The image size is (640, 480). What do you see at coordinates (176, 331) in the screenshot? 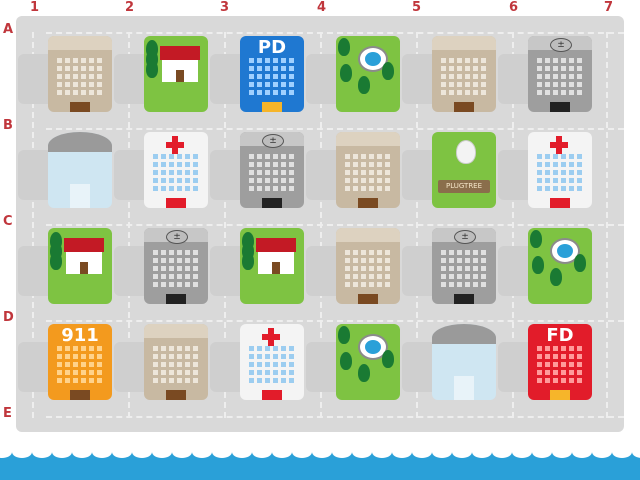
I see `roof` at bounding box center [176, 331].